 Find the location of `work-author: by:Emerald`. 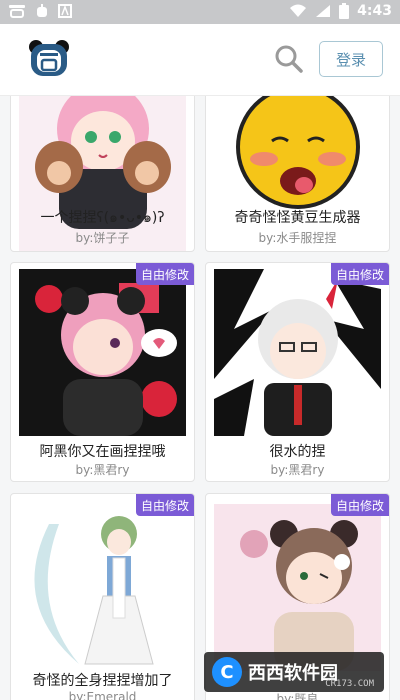

work-author: by:Emerald is located at coordinates (102, 695).